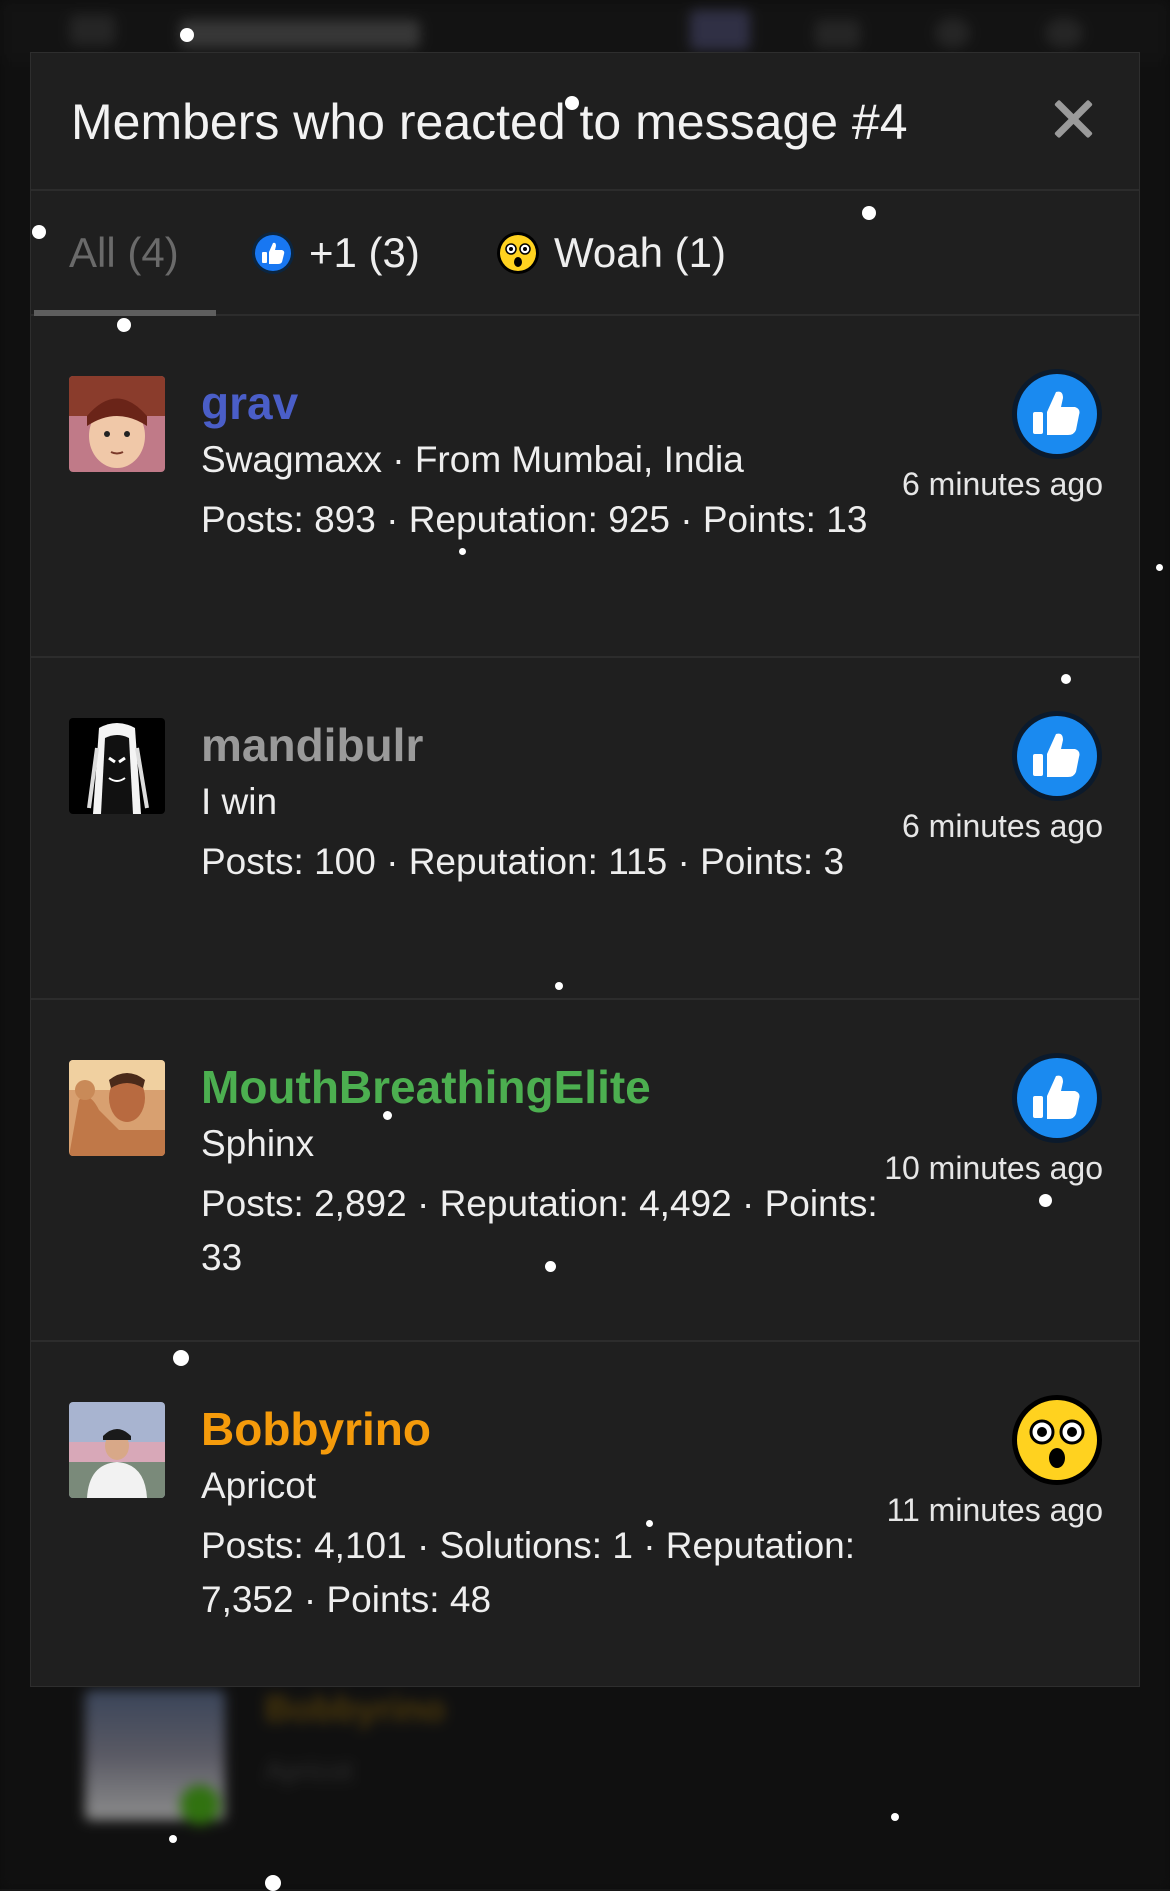  Describe the element at coordinates (993, 1168) in the screenshot. I see `reaction-time: 10 minutes ago` at that location.